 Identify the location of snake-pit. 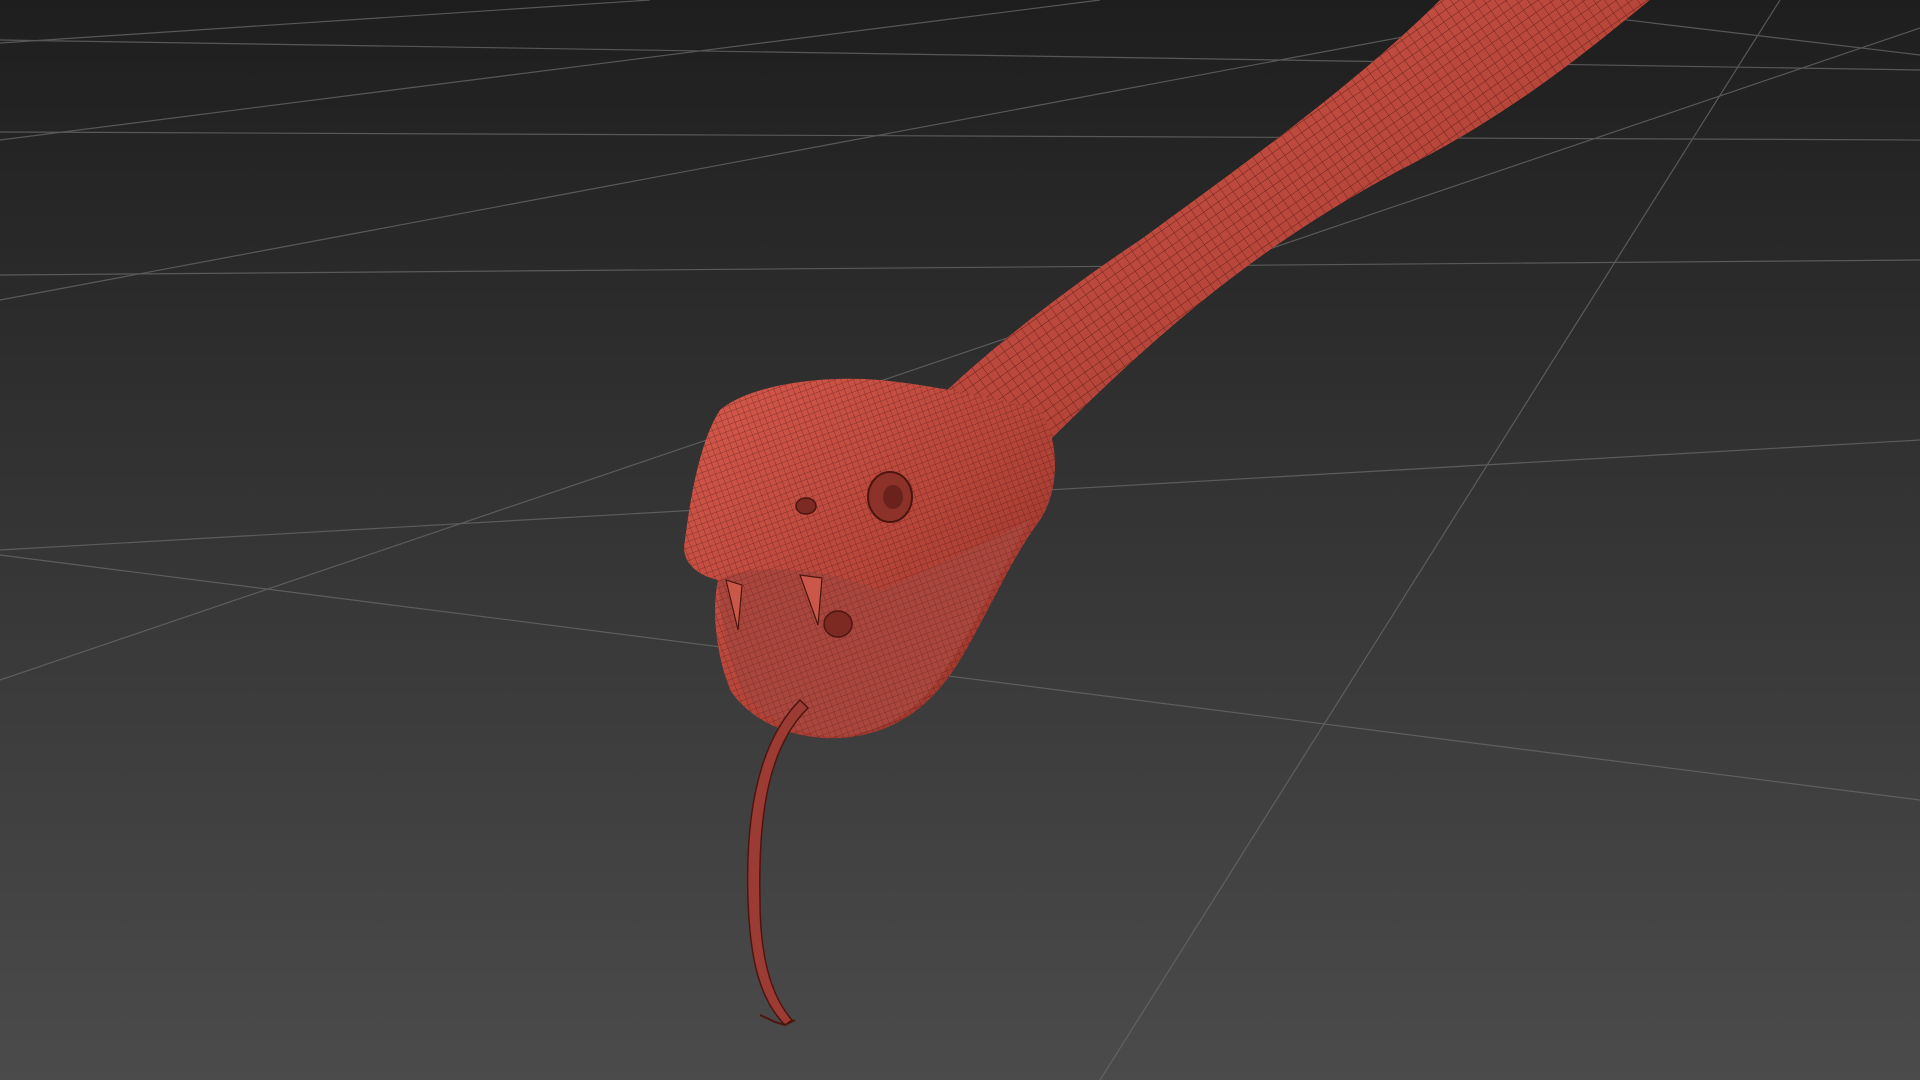
(838, 624).